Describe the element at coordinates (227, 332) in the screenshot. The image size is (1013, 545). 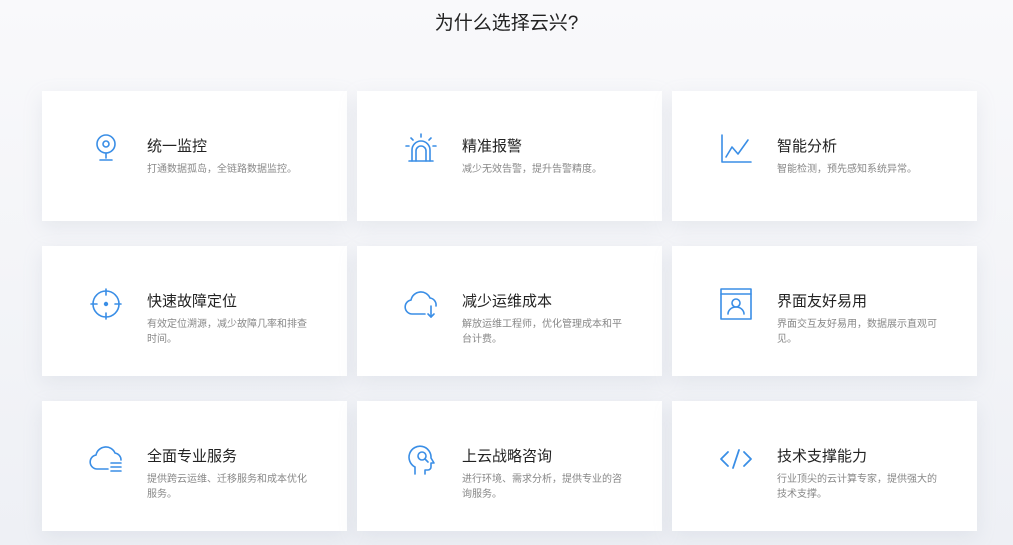
I see `feature-desc: 有效定位溯源，减少故障几率和排查时间。` at that location.